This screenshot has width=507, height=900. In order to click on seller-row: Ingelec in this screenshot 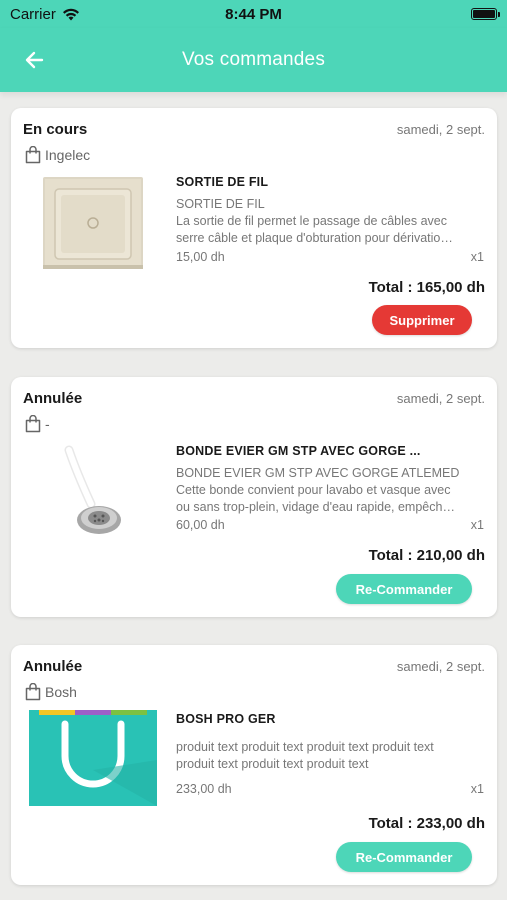, I will do `click(57, 155)`.